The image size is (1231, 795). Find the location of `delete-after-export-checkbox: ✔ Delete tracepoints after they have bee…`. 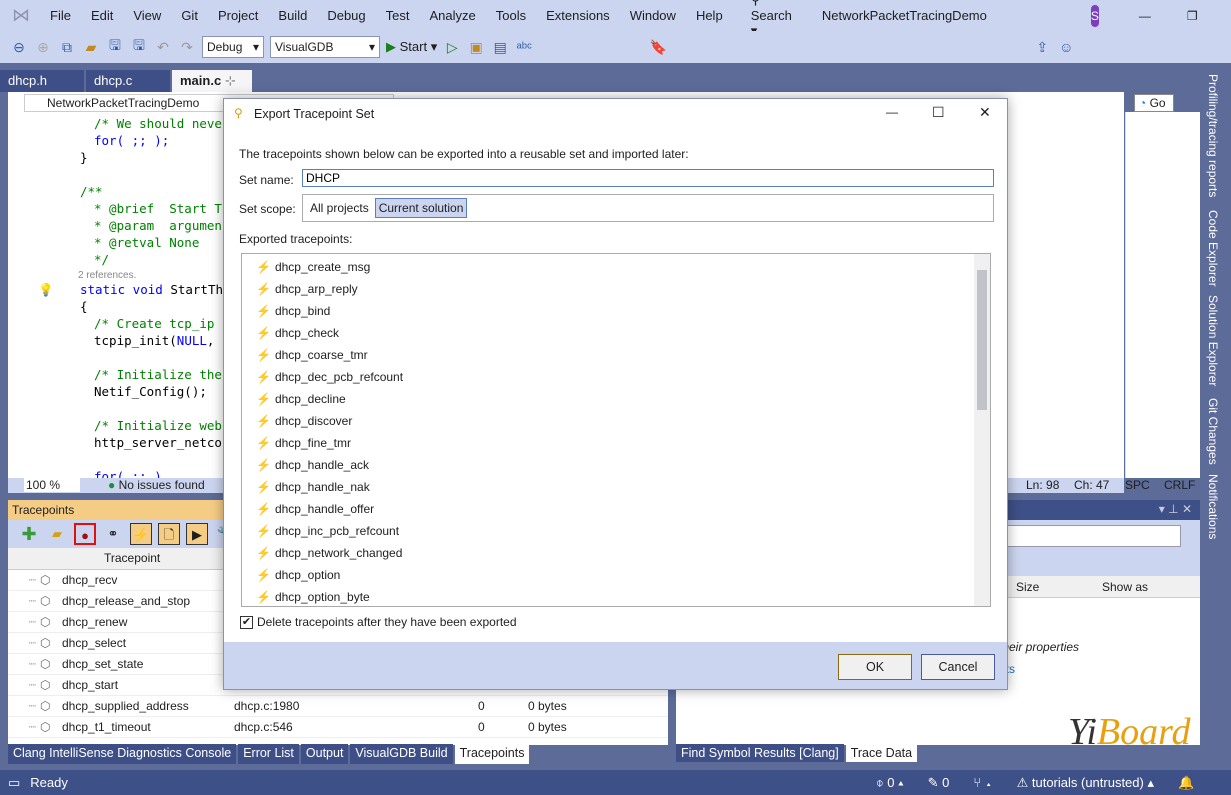

delete-after-export-checkbox: ✔ Delete tracepoints after they have bee… is located at coordinates (378, 622).